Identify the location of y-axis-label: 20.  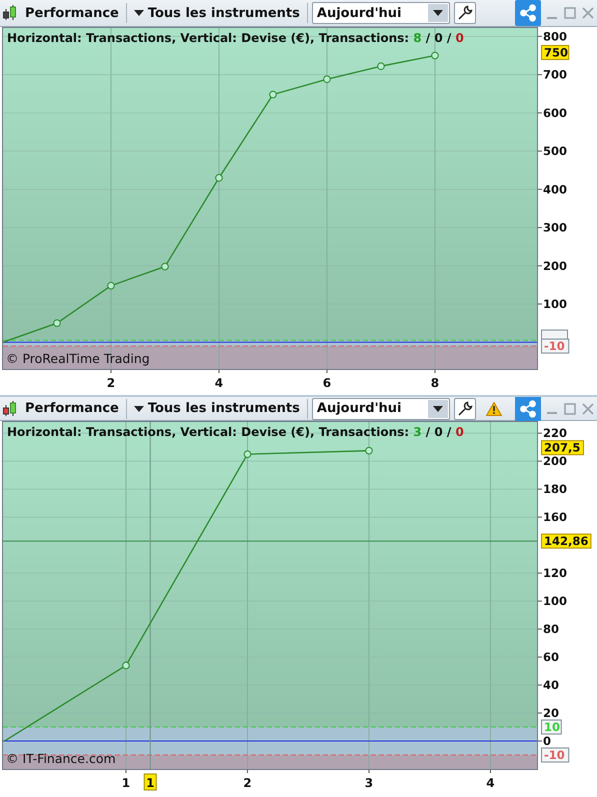
(551, 713).